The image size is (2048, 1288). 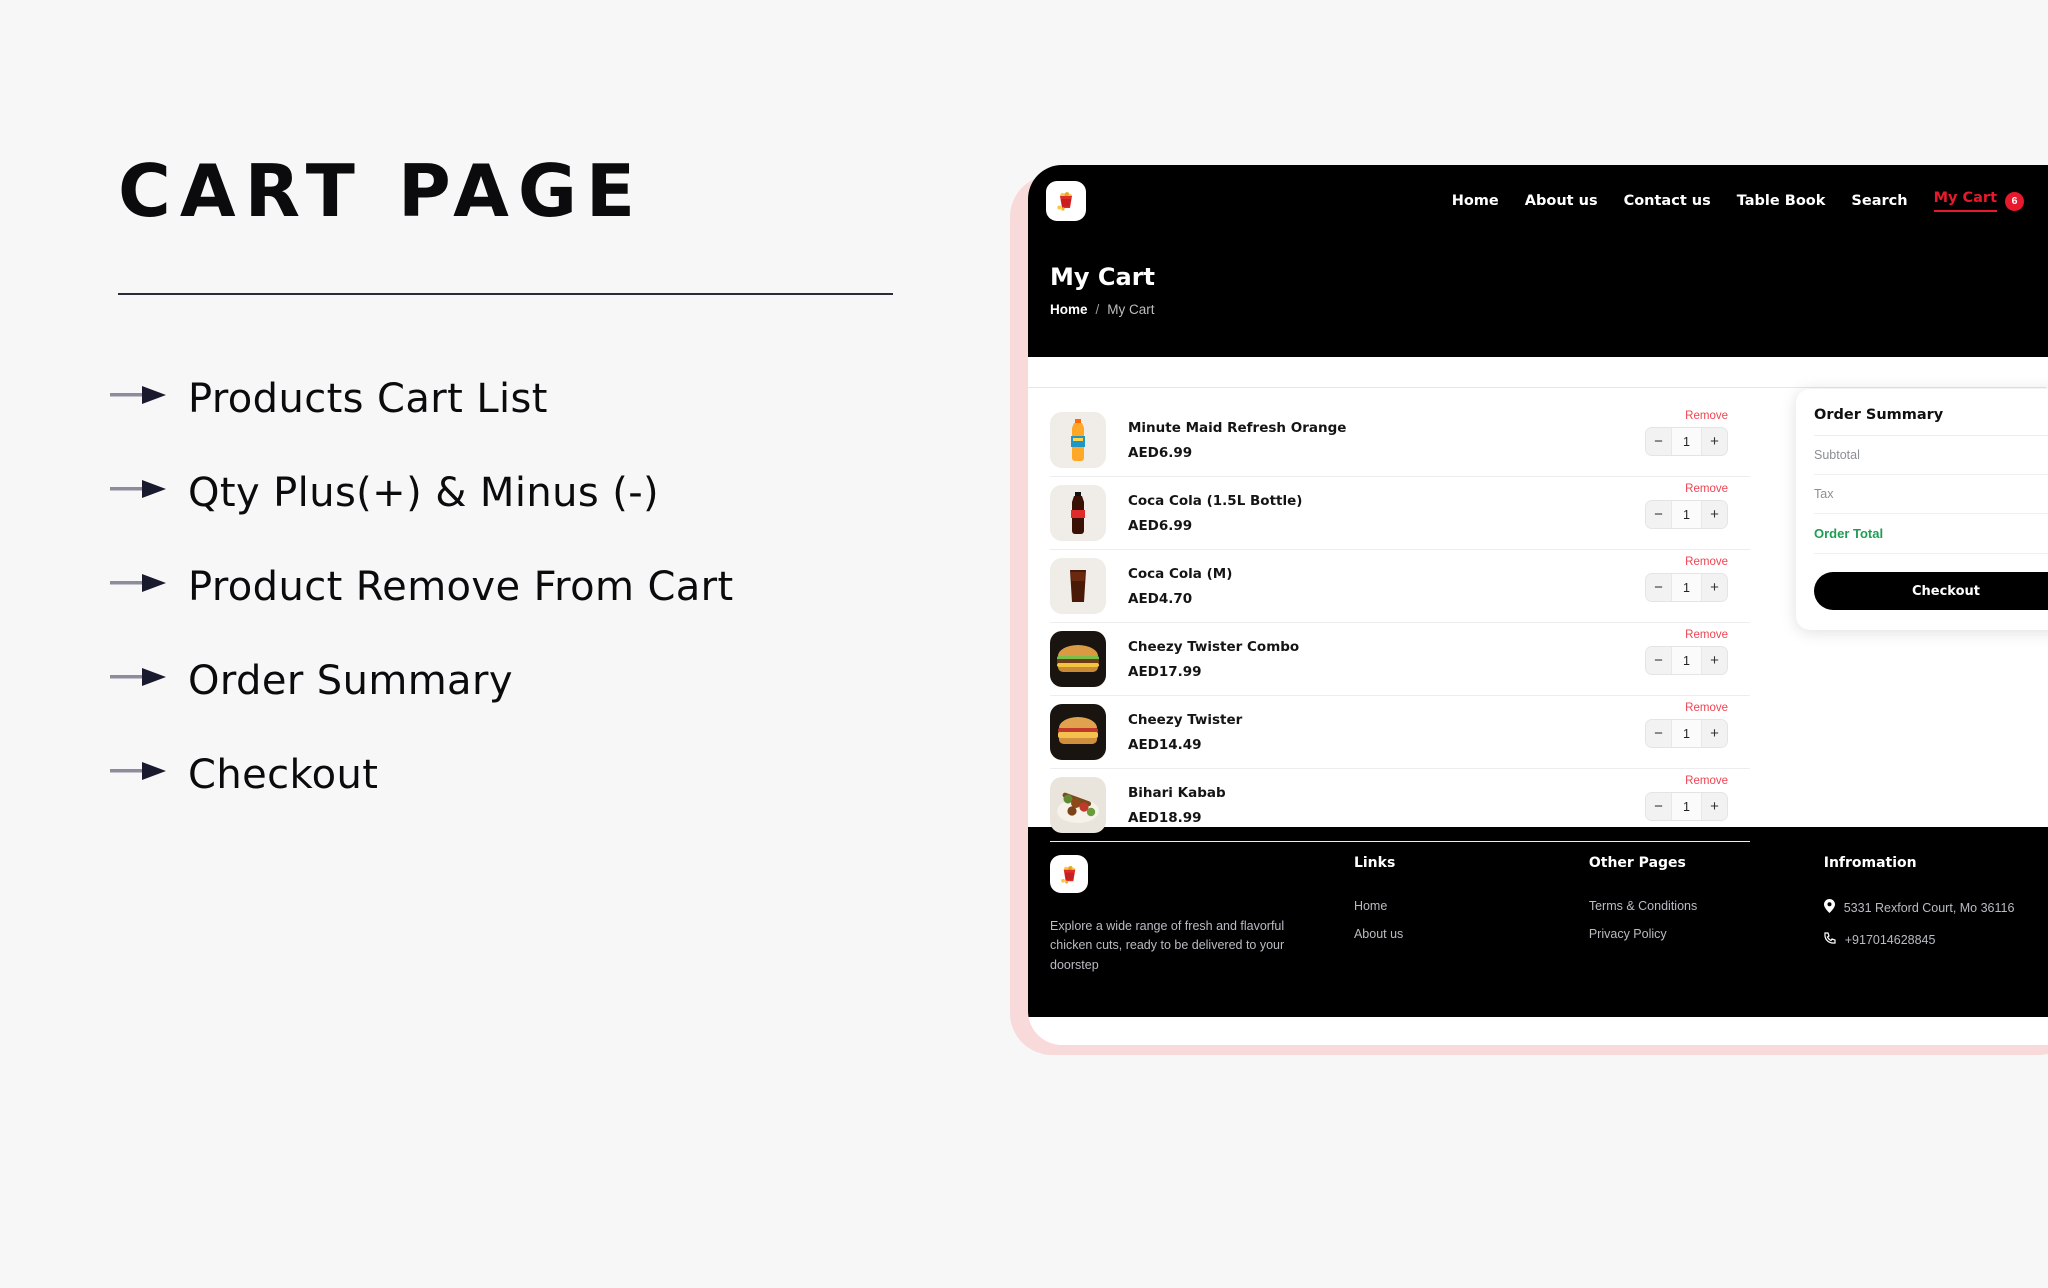 I want to click on table-row: Coca Cola (M) AED4.70 Remove − 1 +, so click(x=1400, y=586).